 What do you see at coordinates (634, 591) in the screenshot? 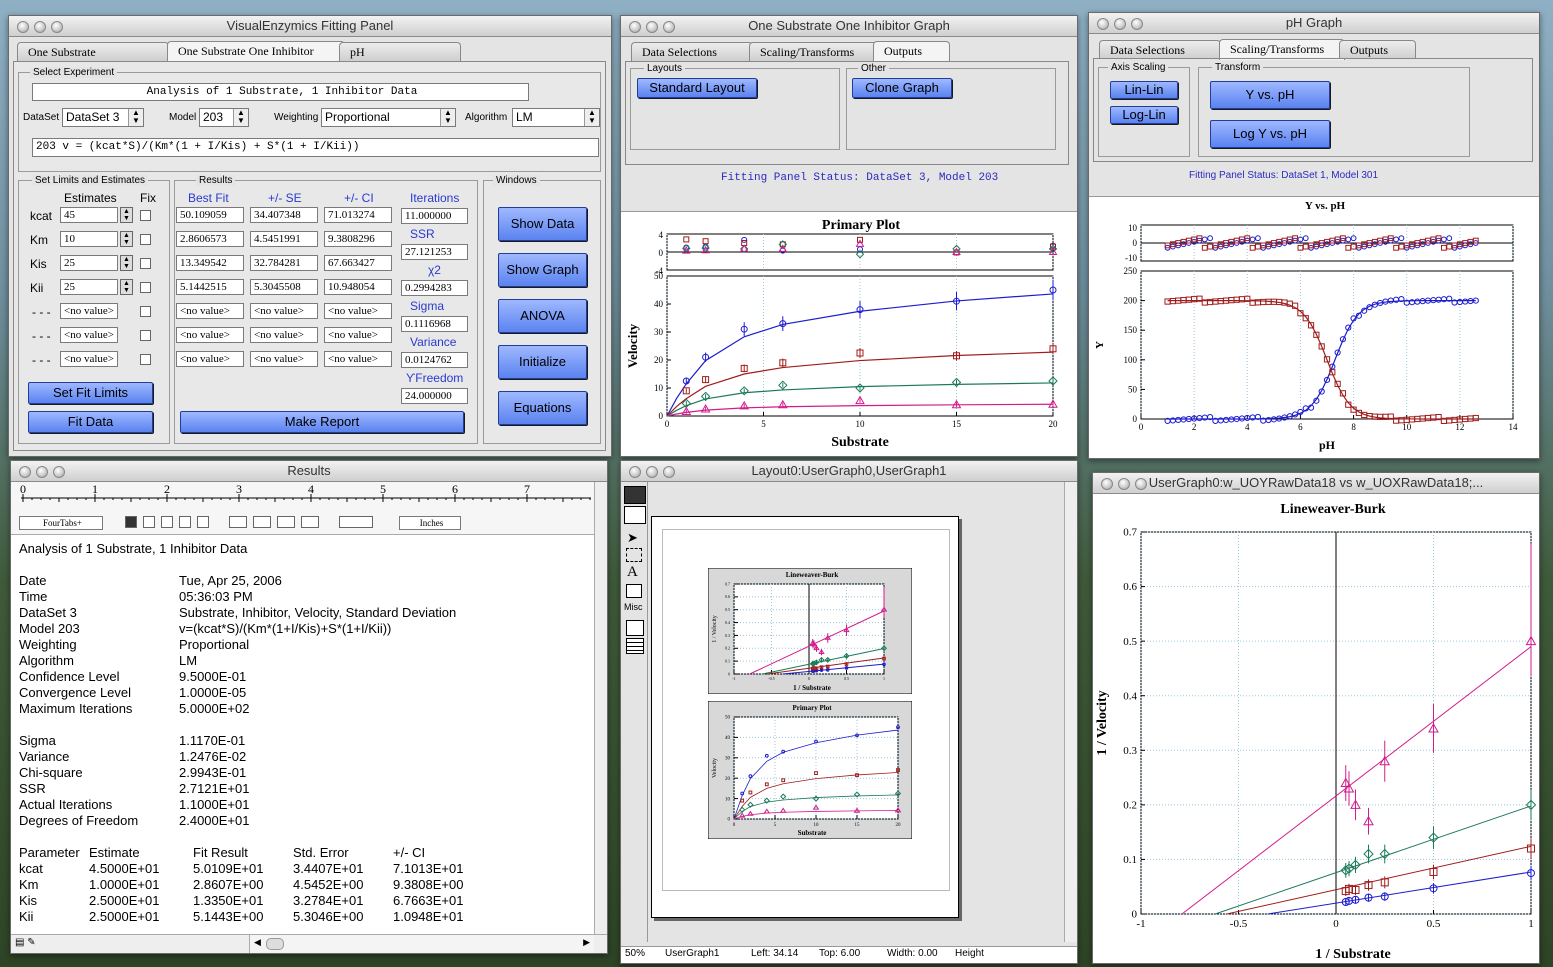
I see `frame-tool-icon` at bounding box center [634, 591].